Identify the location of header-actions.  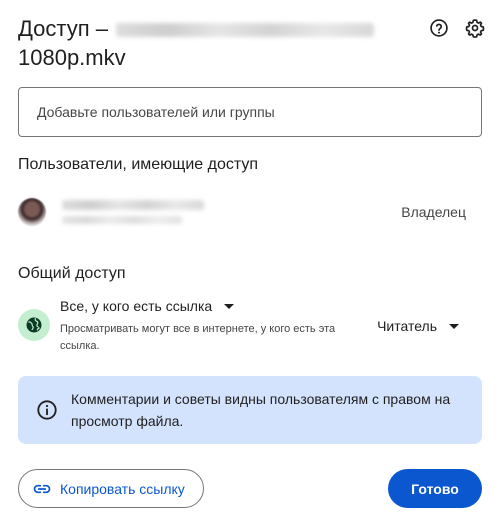
(457, 28).